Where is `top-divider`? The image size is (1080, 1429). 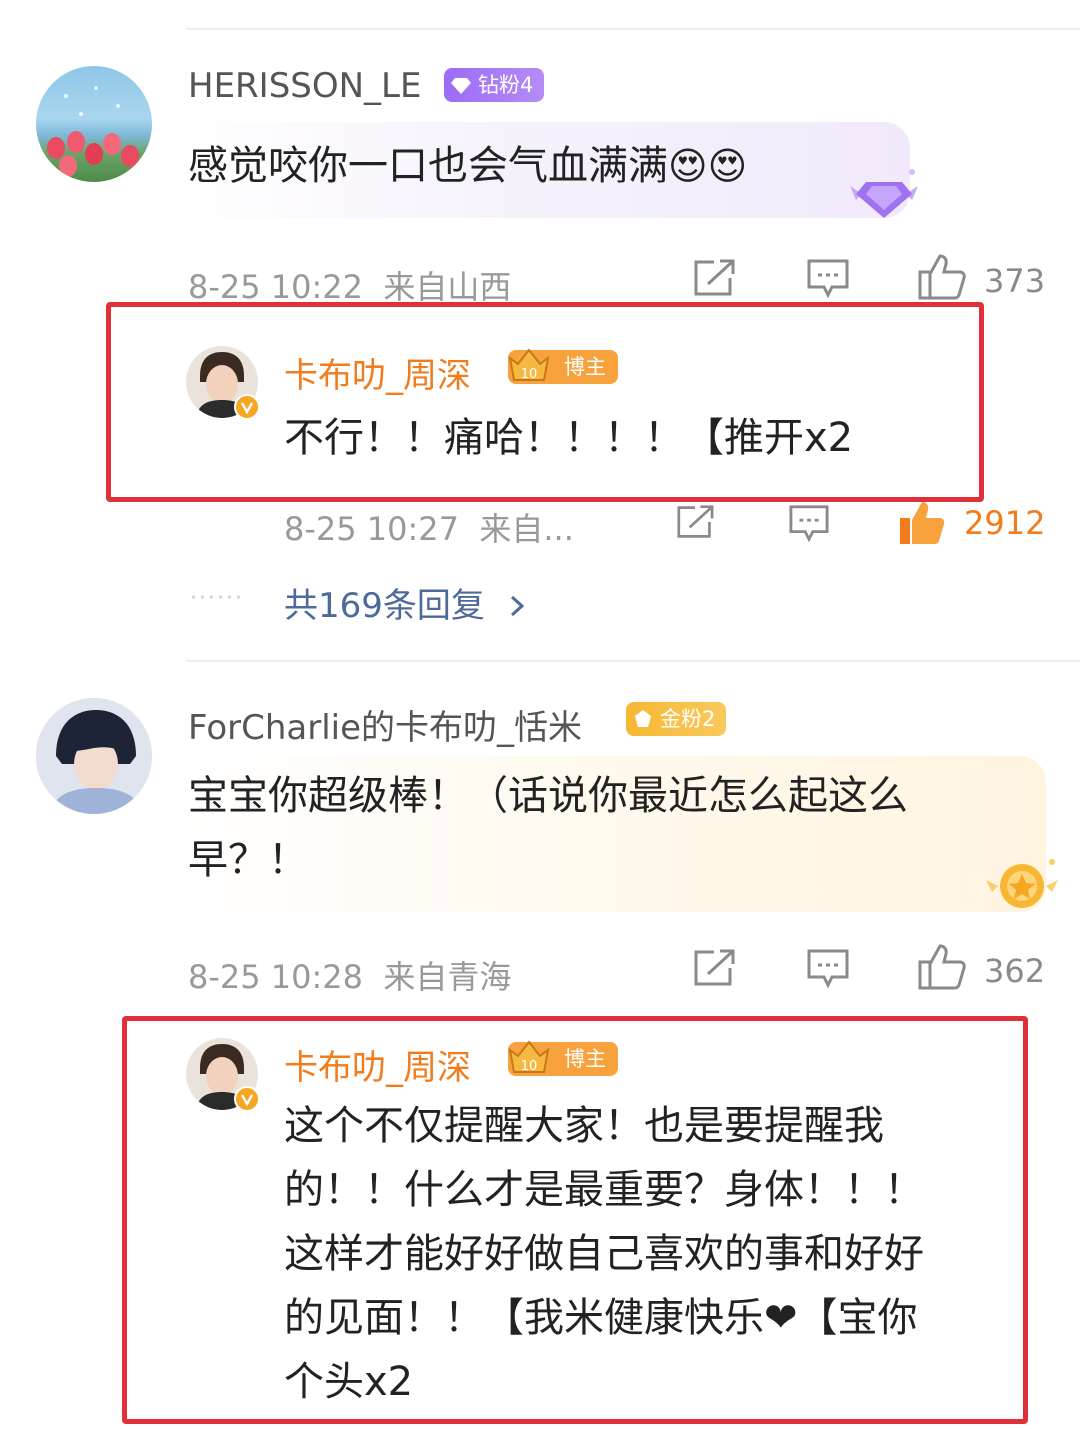
top-divider is located at coordinates (633, 29).